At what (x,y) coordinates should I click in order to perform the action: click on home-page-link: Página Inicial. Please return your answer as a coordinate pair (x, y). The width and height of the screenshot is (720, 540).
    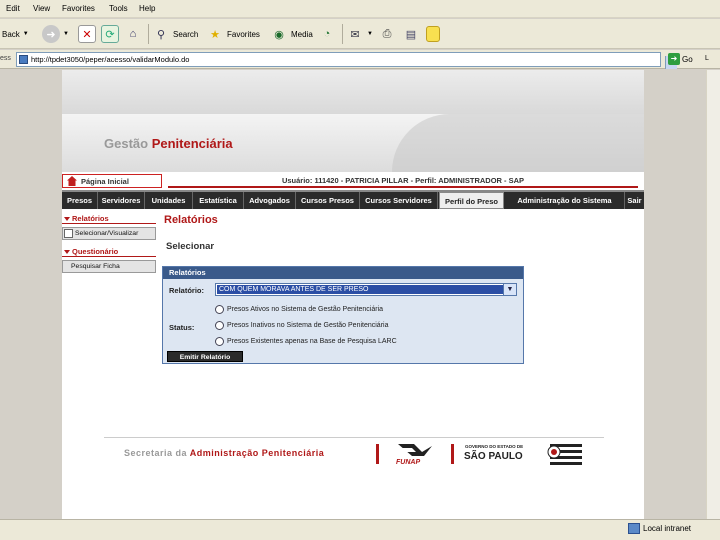
    Looking at the image, I should click on (112, 181).